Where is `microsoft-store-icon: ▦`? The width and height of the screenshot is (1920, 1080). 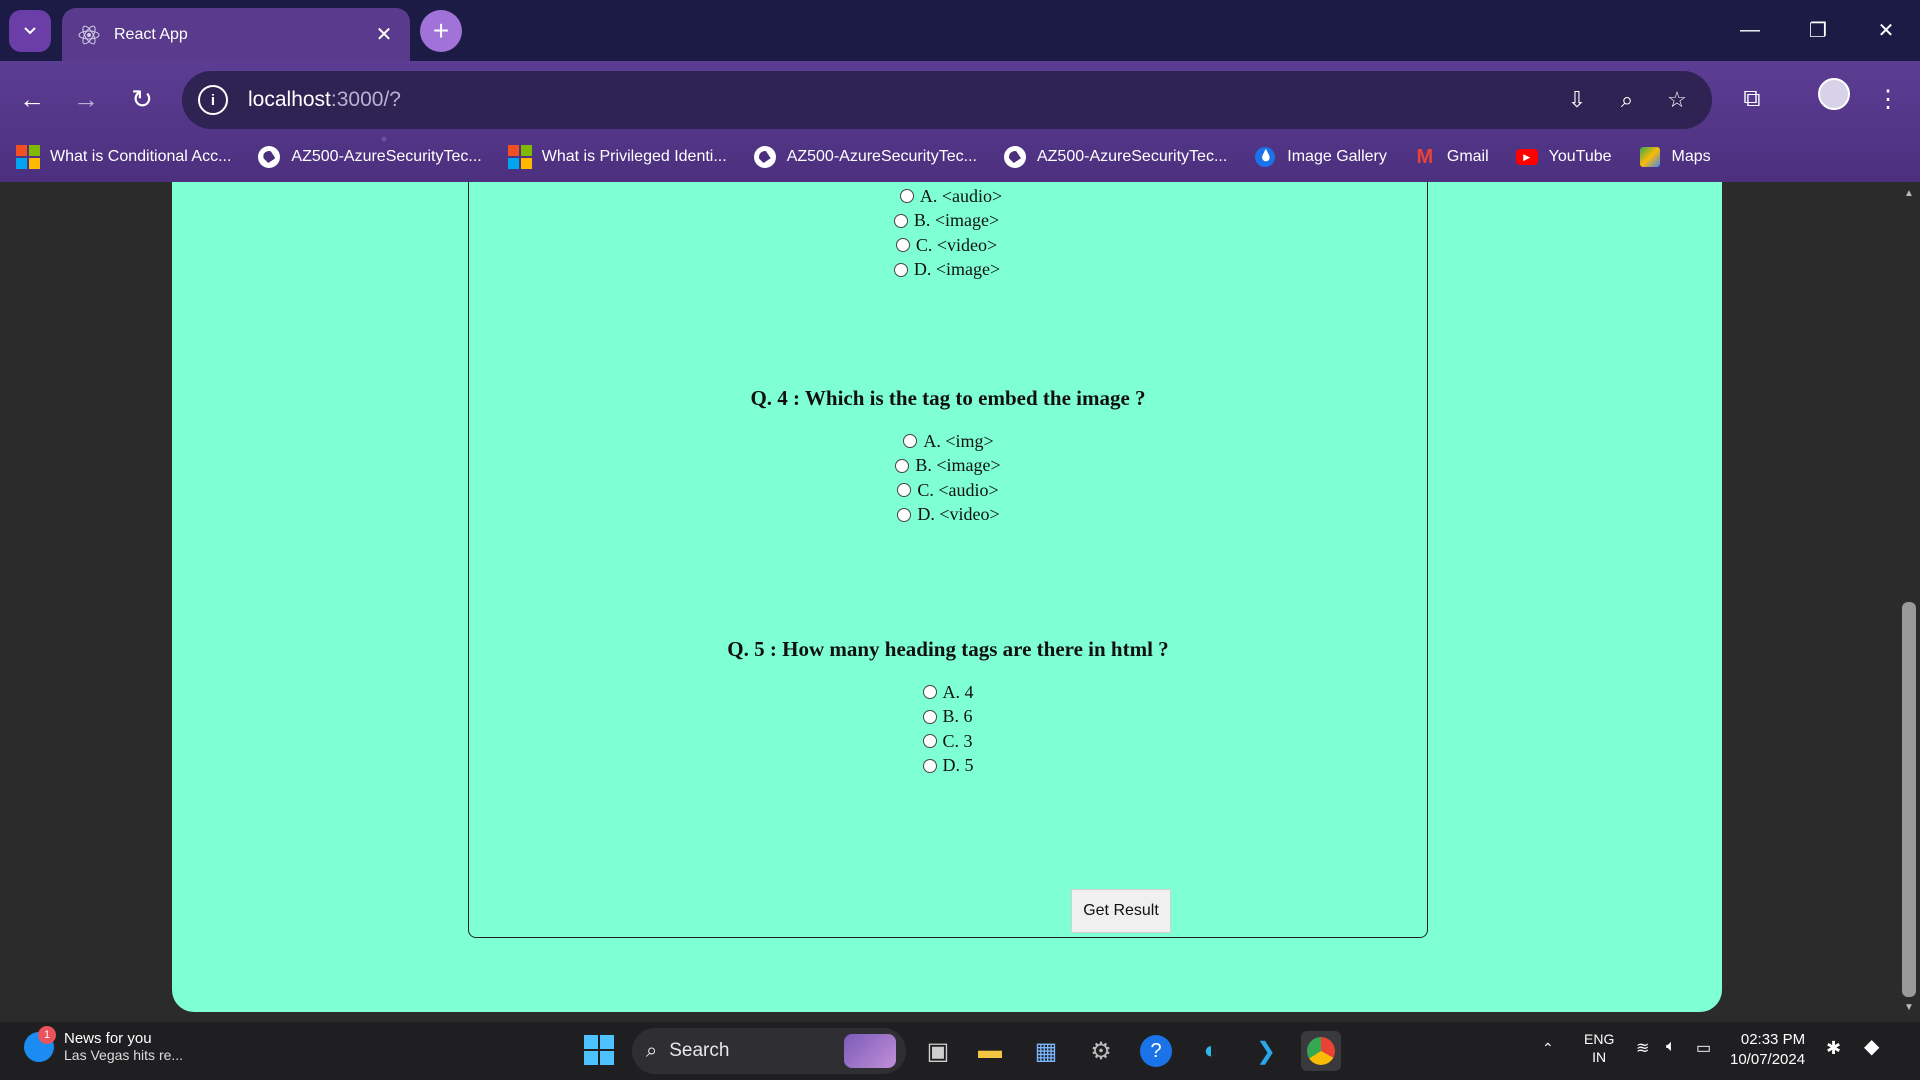
microsoft-store-icon: ▦ is located at coordinates (1046, 1051).